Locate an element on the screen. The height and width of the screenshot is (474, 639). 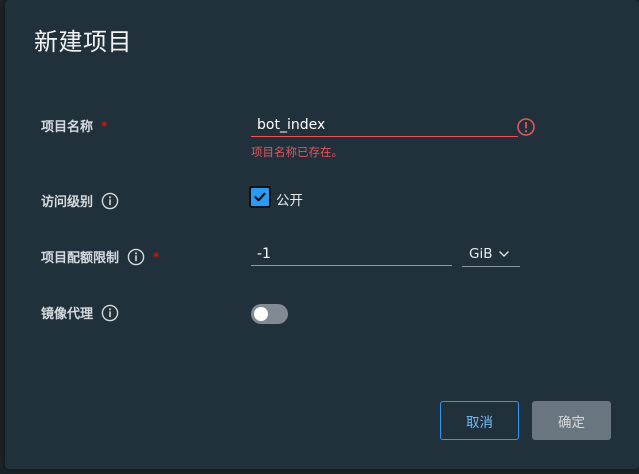
quota-label-row: 项目配额限制 * is located at coordinates (100, 256).